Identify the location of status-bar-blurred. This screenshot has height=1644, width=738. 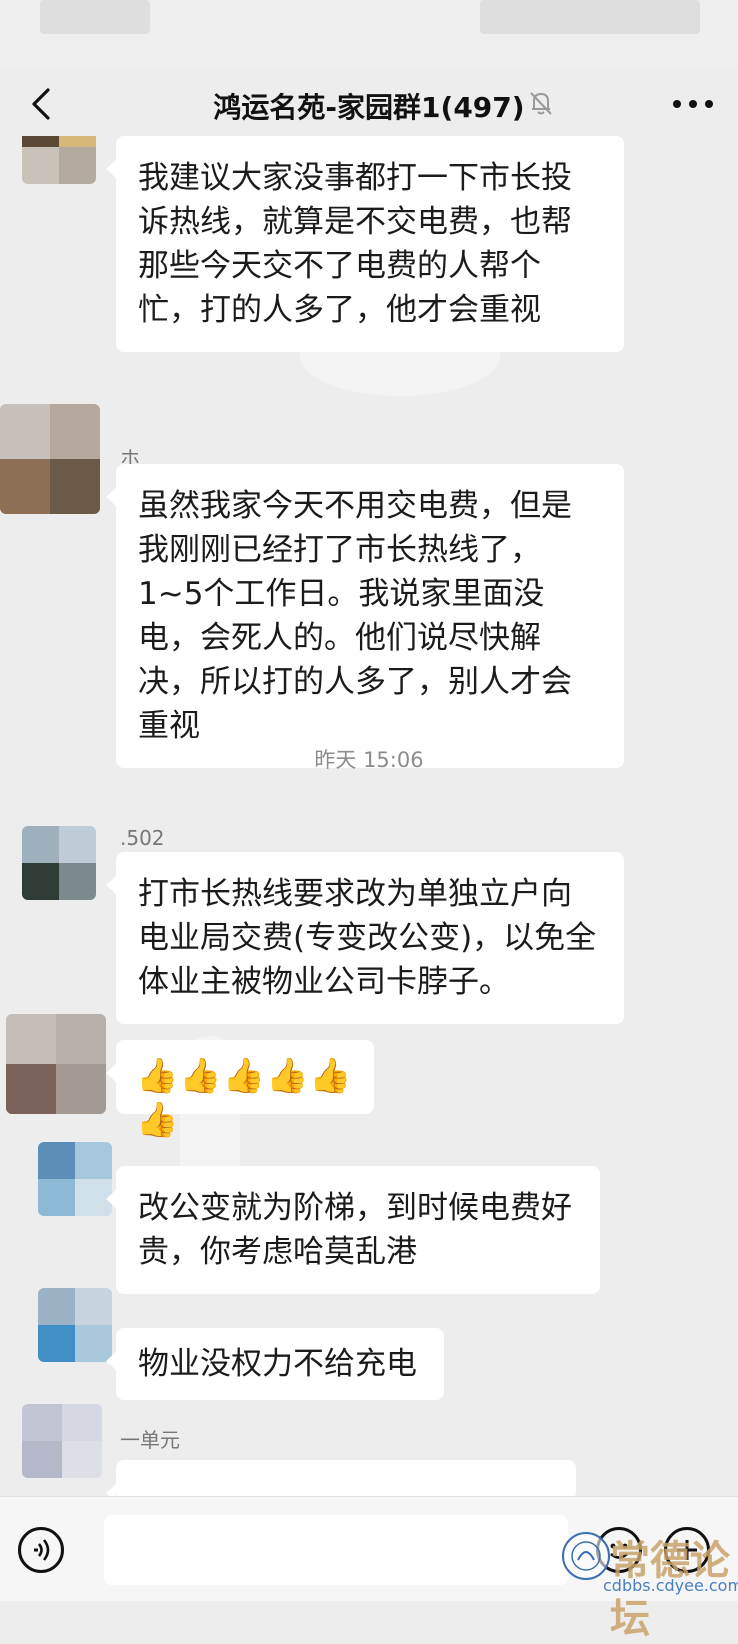
(369, 39).